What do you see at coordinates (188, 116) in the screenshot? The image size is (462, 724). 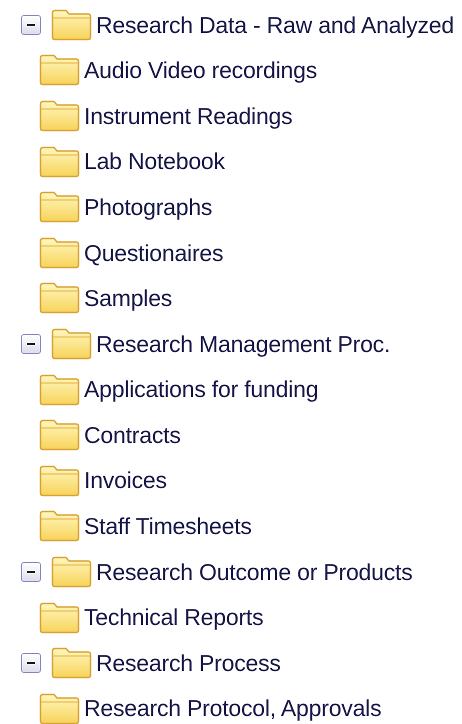 I see `folder-label: Instrument Readings` at bounding box center [188, 116].